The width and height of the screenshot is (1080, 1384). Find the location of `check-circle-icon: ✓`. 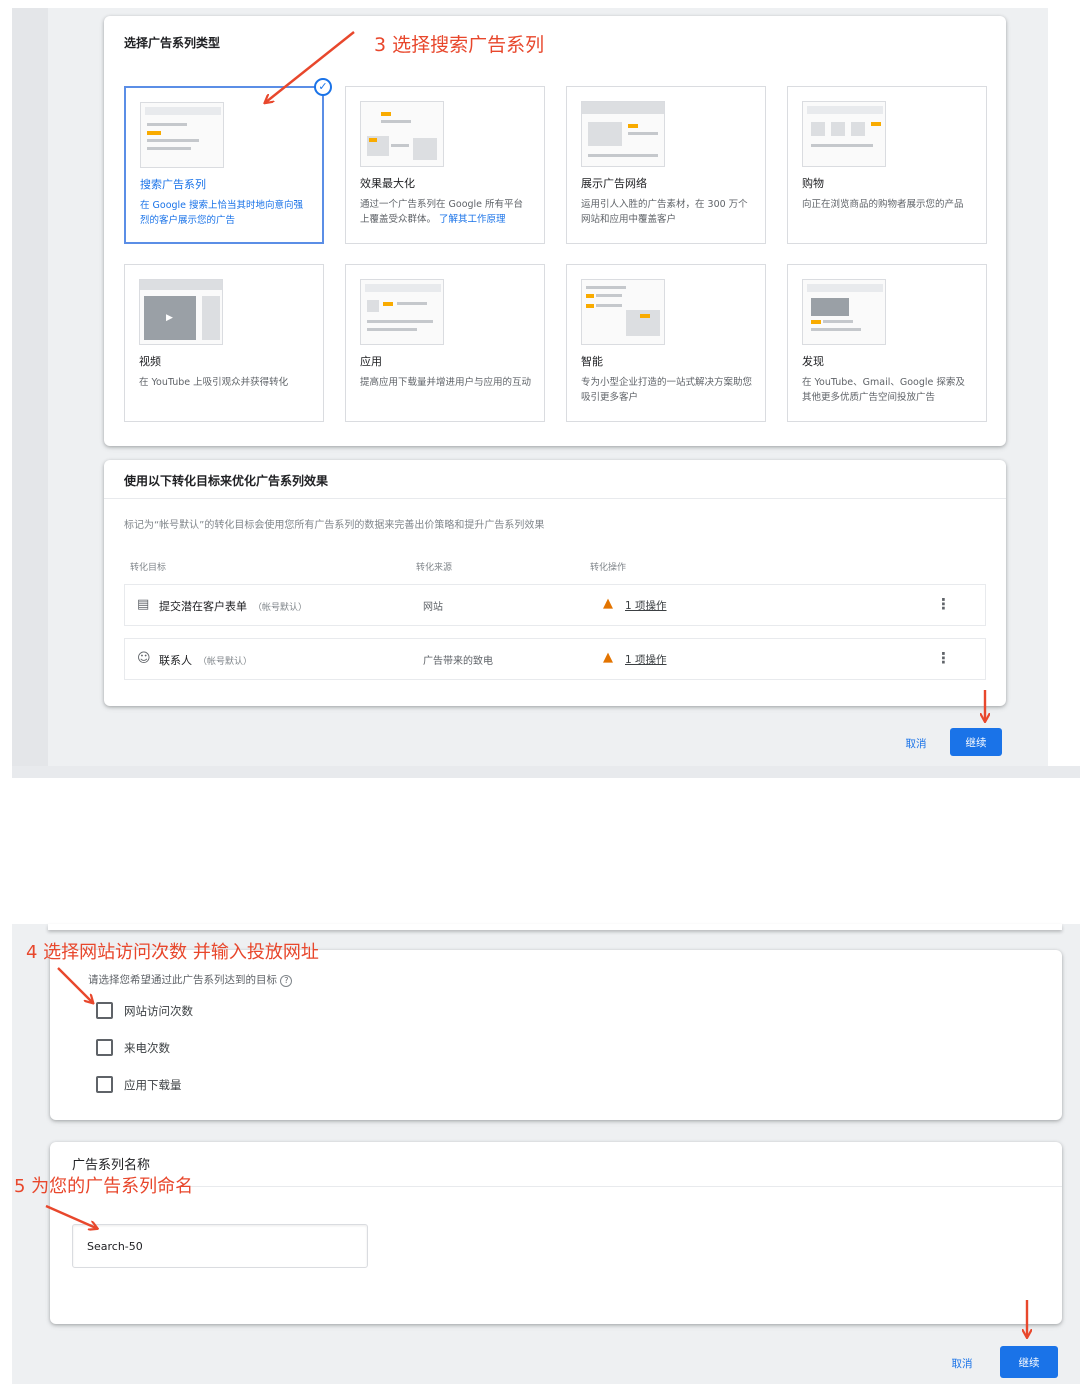

check-circle-icon: ✓ is located at coordinates (323, 87).